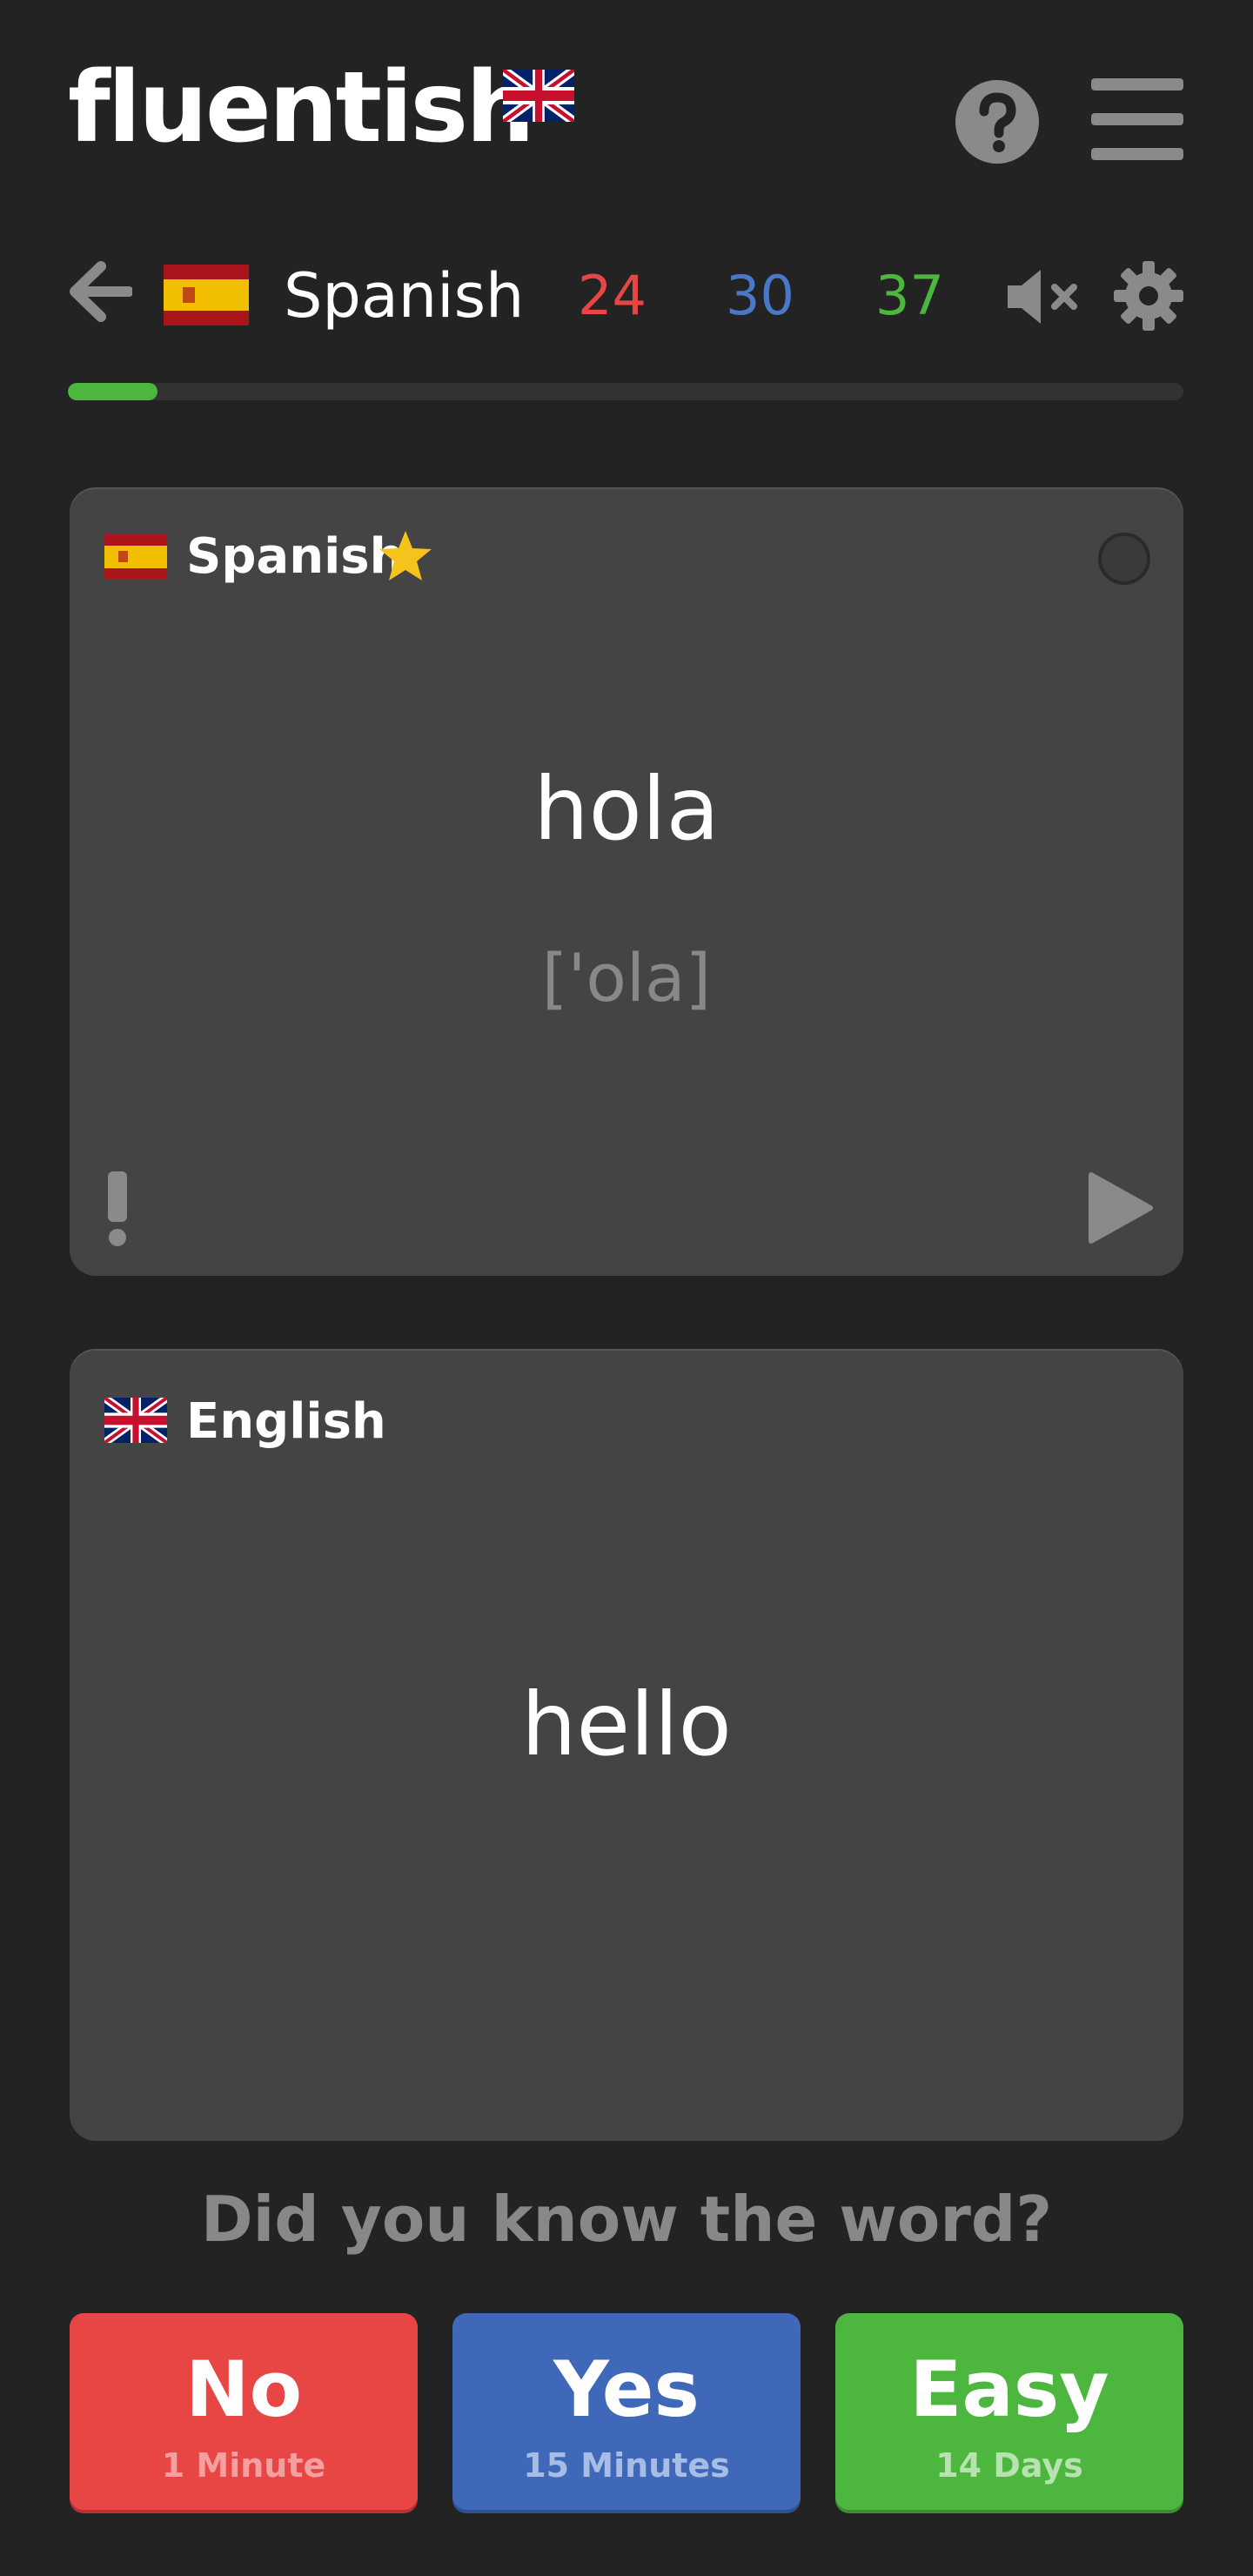 This screenshot has height=2576, width=1253. Describe the element at coordinates (612, 295) in the screenshot. I see `count-new: 24` at that location.